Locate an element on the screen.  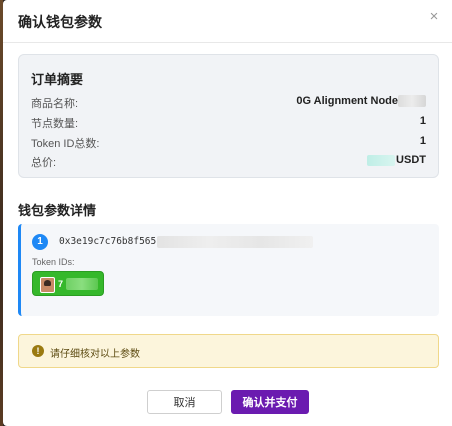
confirm-pay-button: 确认并支付 is located at coordinates (270, 402).